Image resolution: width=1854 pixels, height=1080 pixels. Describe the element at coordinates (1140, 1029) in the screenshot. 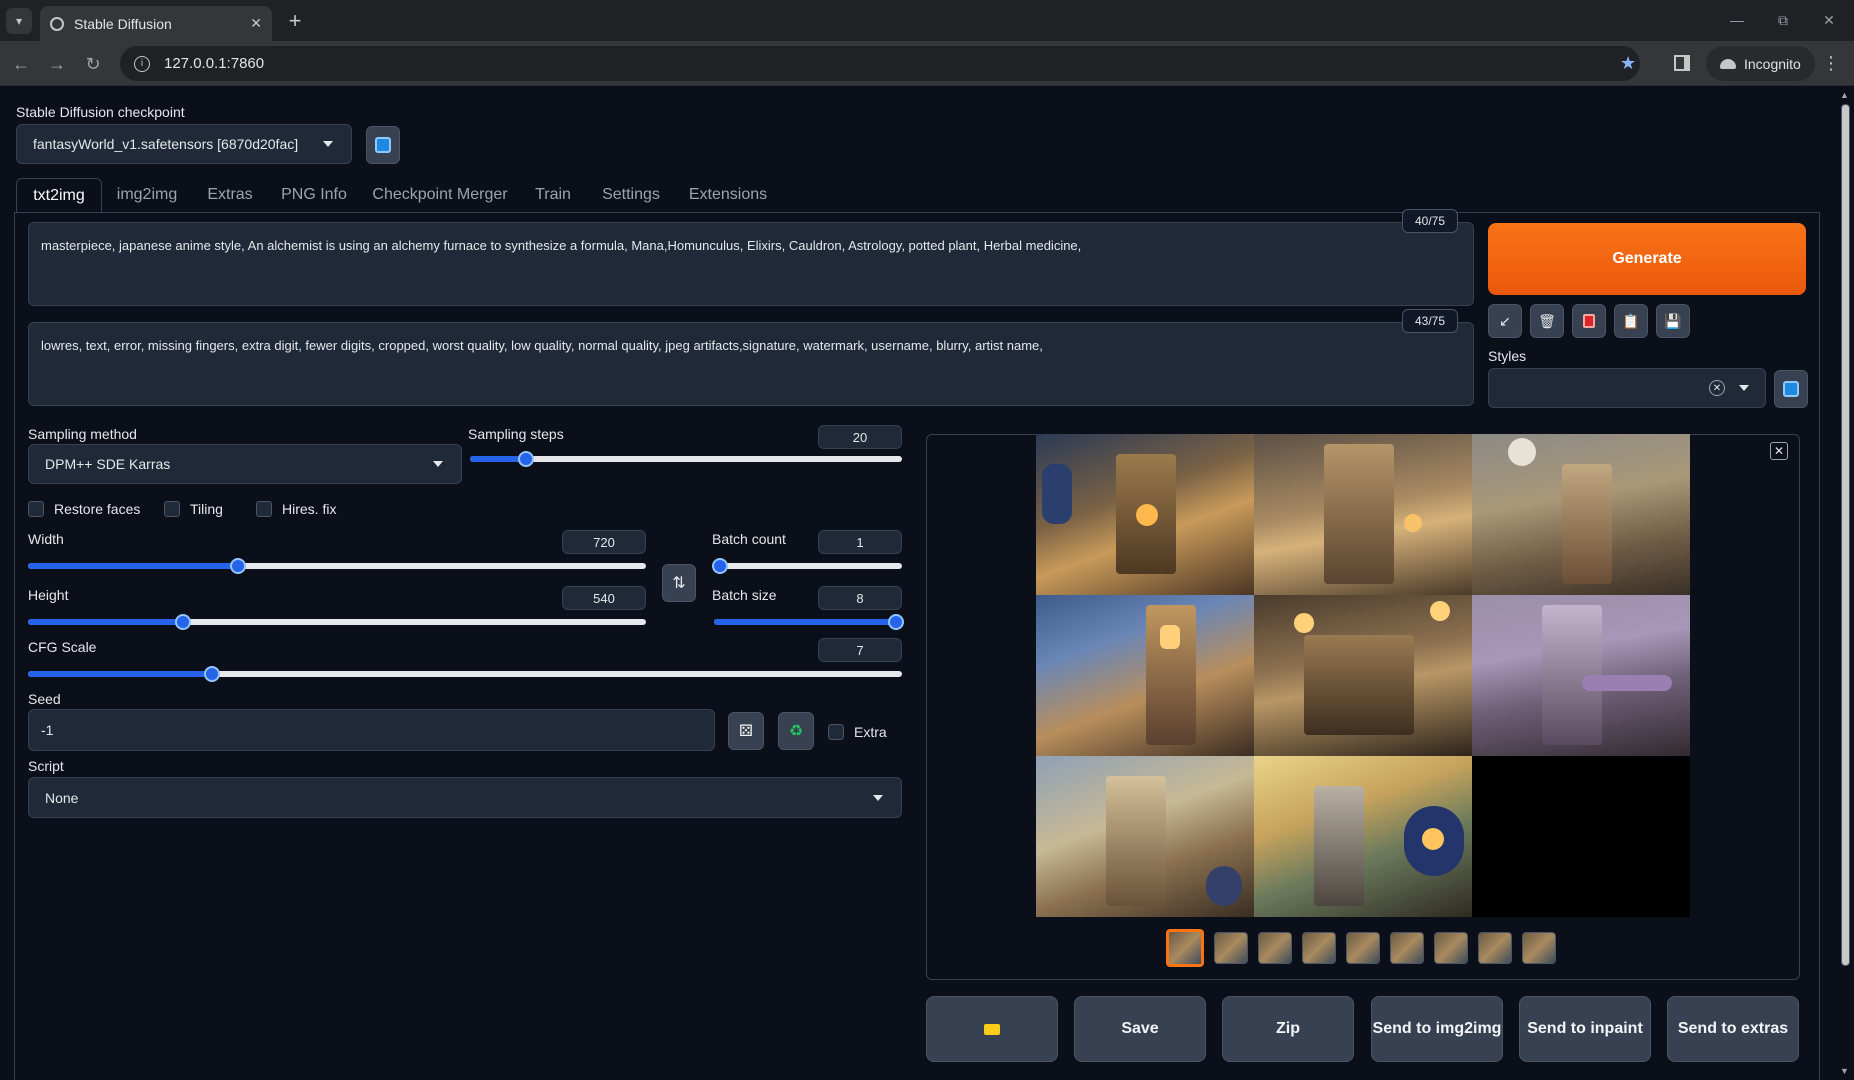

I see `save-button: Save` at that location.